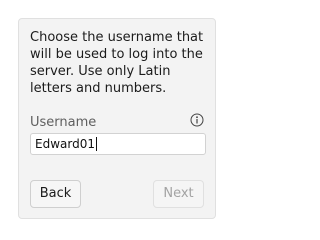 This screenshot has height=240, width=320. What do you see at coordinates (65, 144) in the screenshot?
I see `username-input-value: Edward01` at bounding box center [65, 144].